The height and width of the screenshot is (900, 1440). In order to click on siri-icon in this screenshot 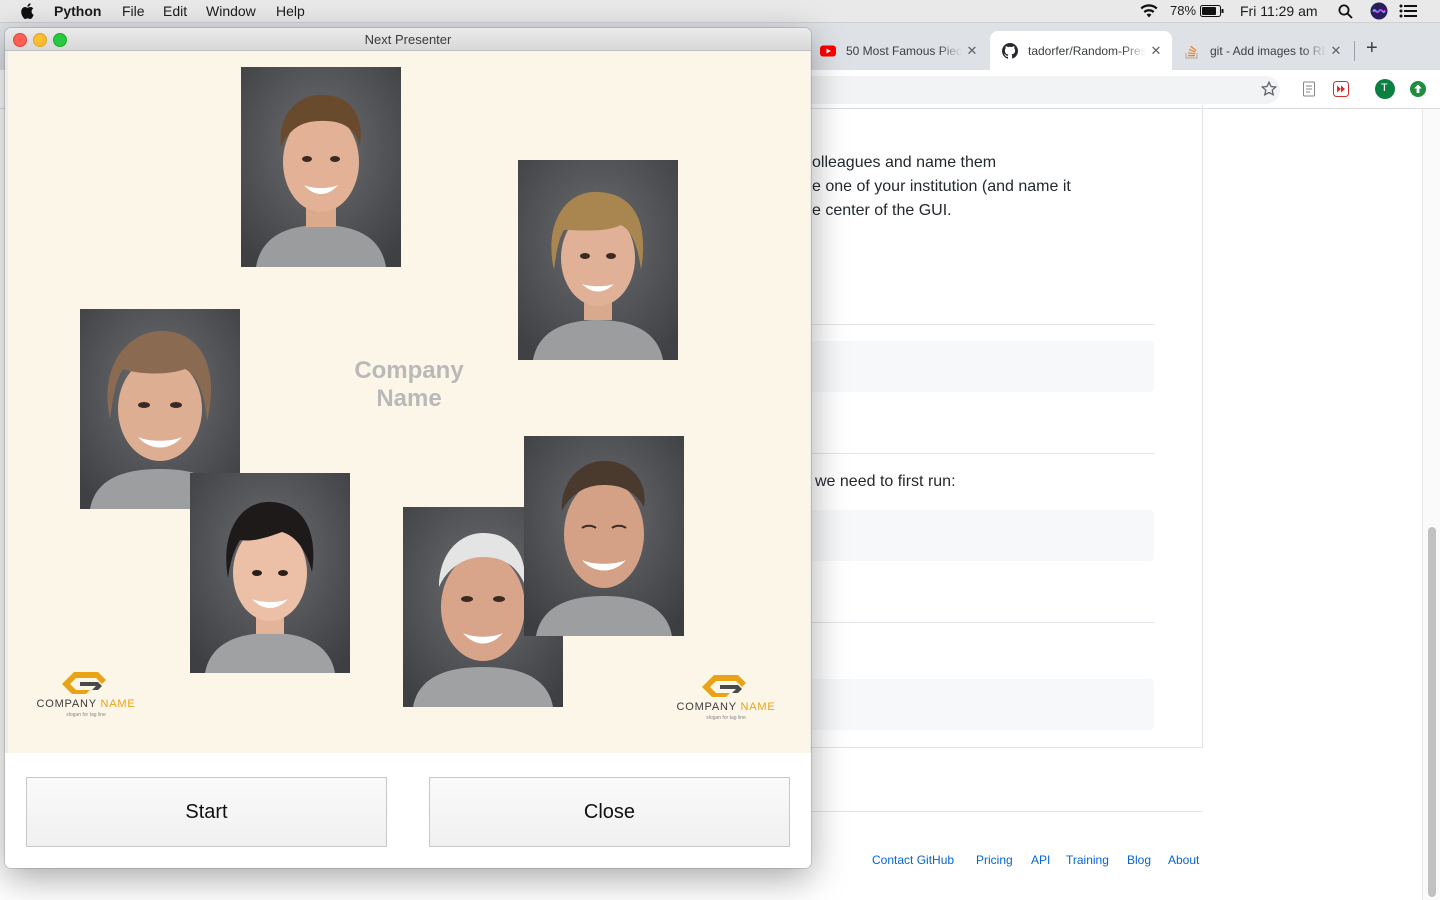, I will do `click(1379, 11)`.